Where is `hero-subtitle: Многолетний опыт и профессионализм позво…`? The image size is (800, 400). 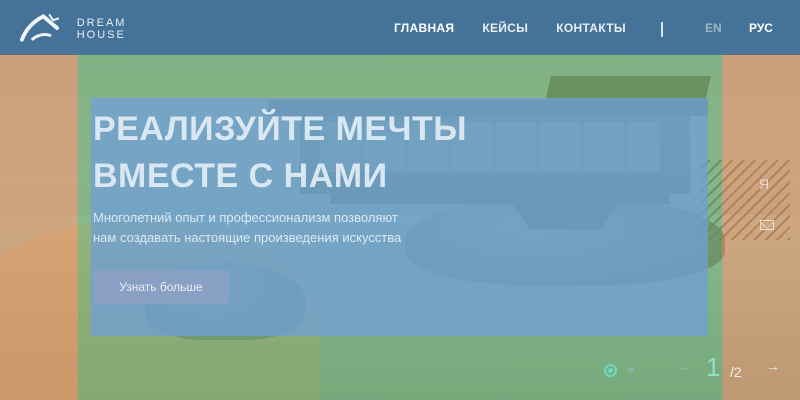 hero-subtitle: Многолетний опыт и профессионализм позво… is located at coordinates (303, 228).